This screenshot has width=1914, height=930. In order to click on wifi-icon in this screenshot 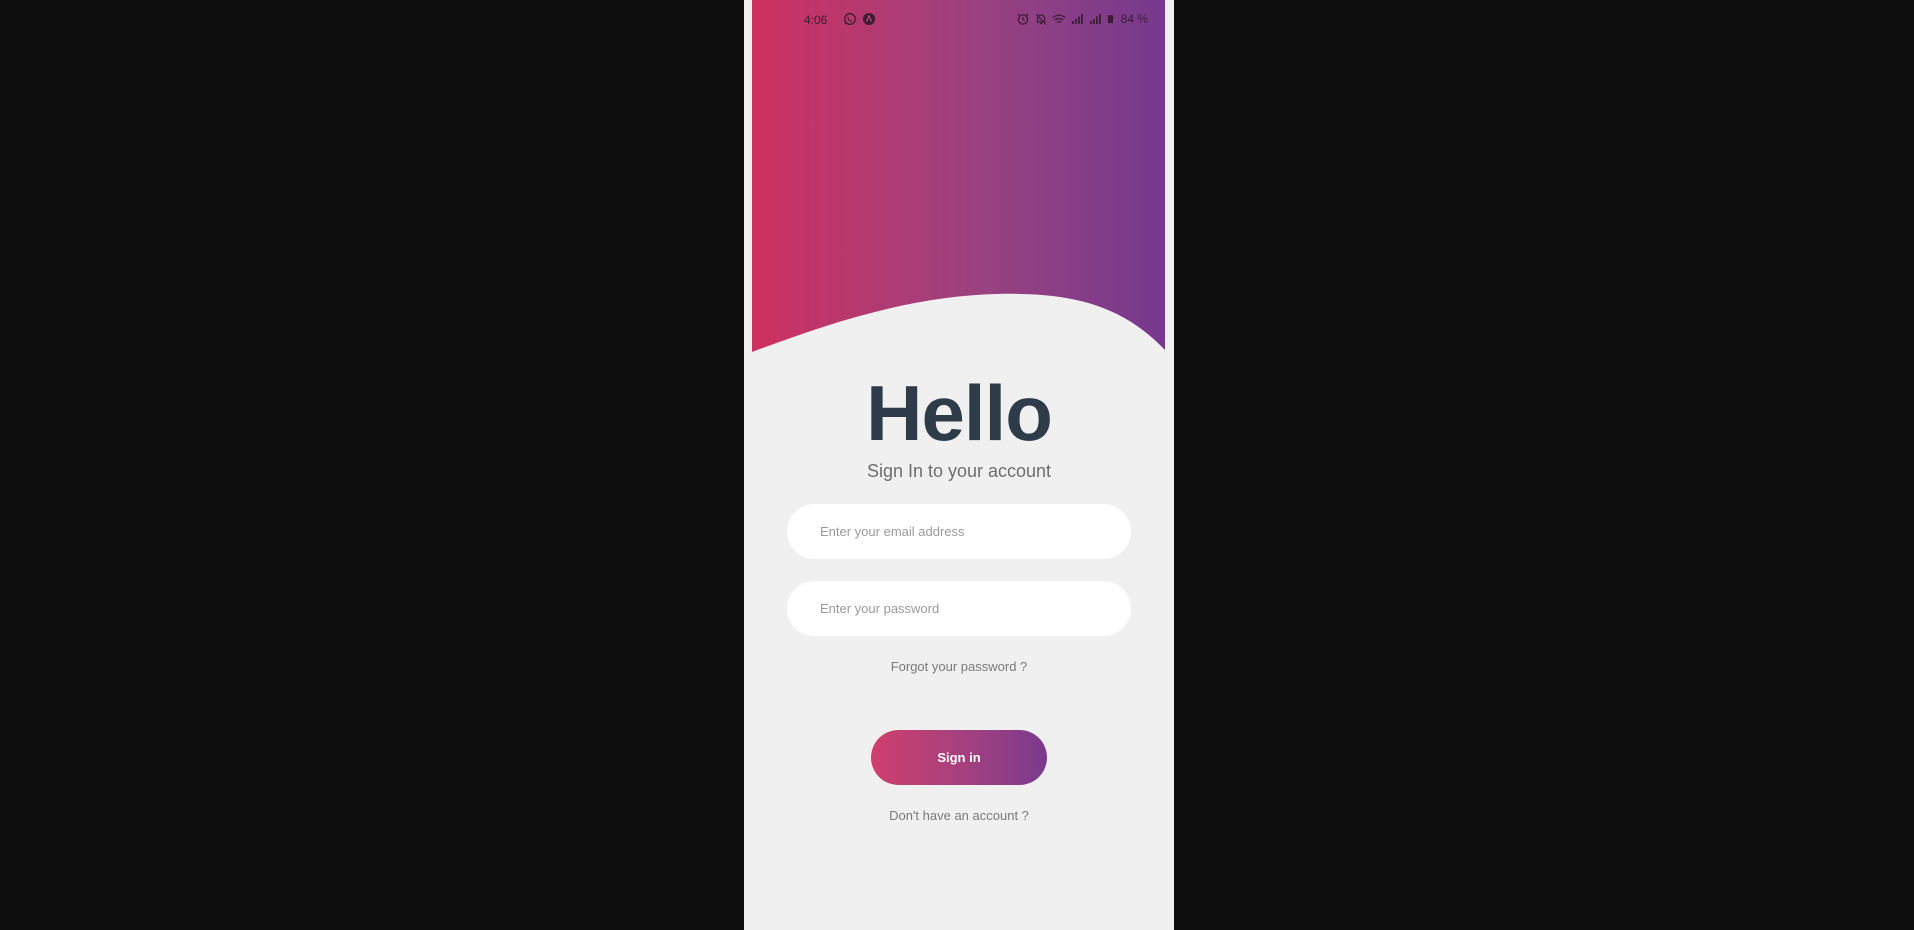, I will do `click(1059, 19)`.